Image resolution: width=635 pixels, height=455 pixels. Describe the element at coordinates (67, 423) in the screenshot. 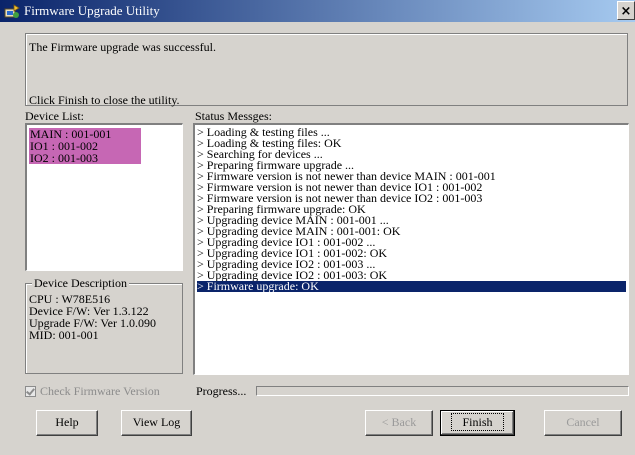

I see `help-button: Help` at that location.